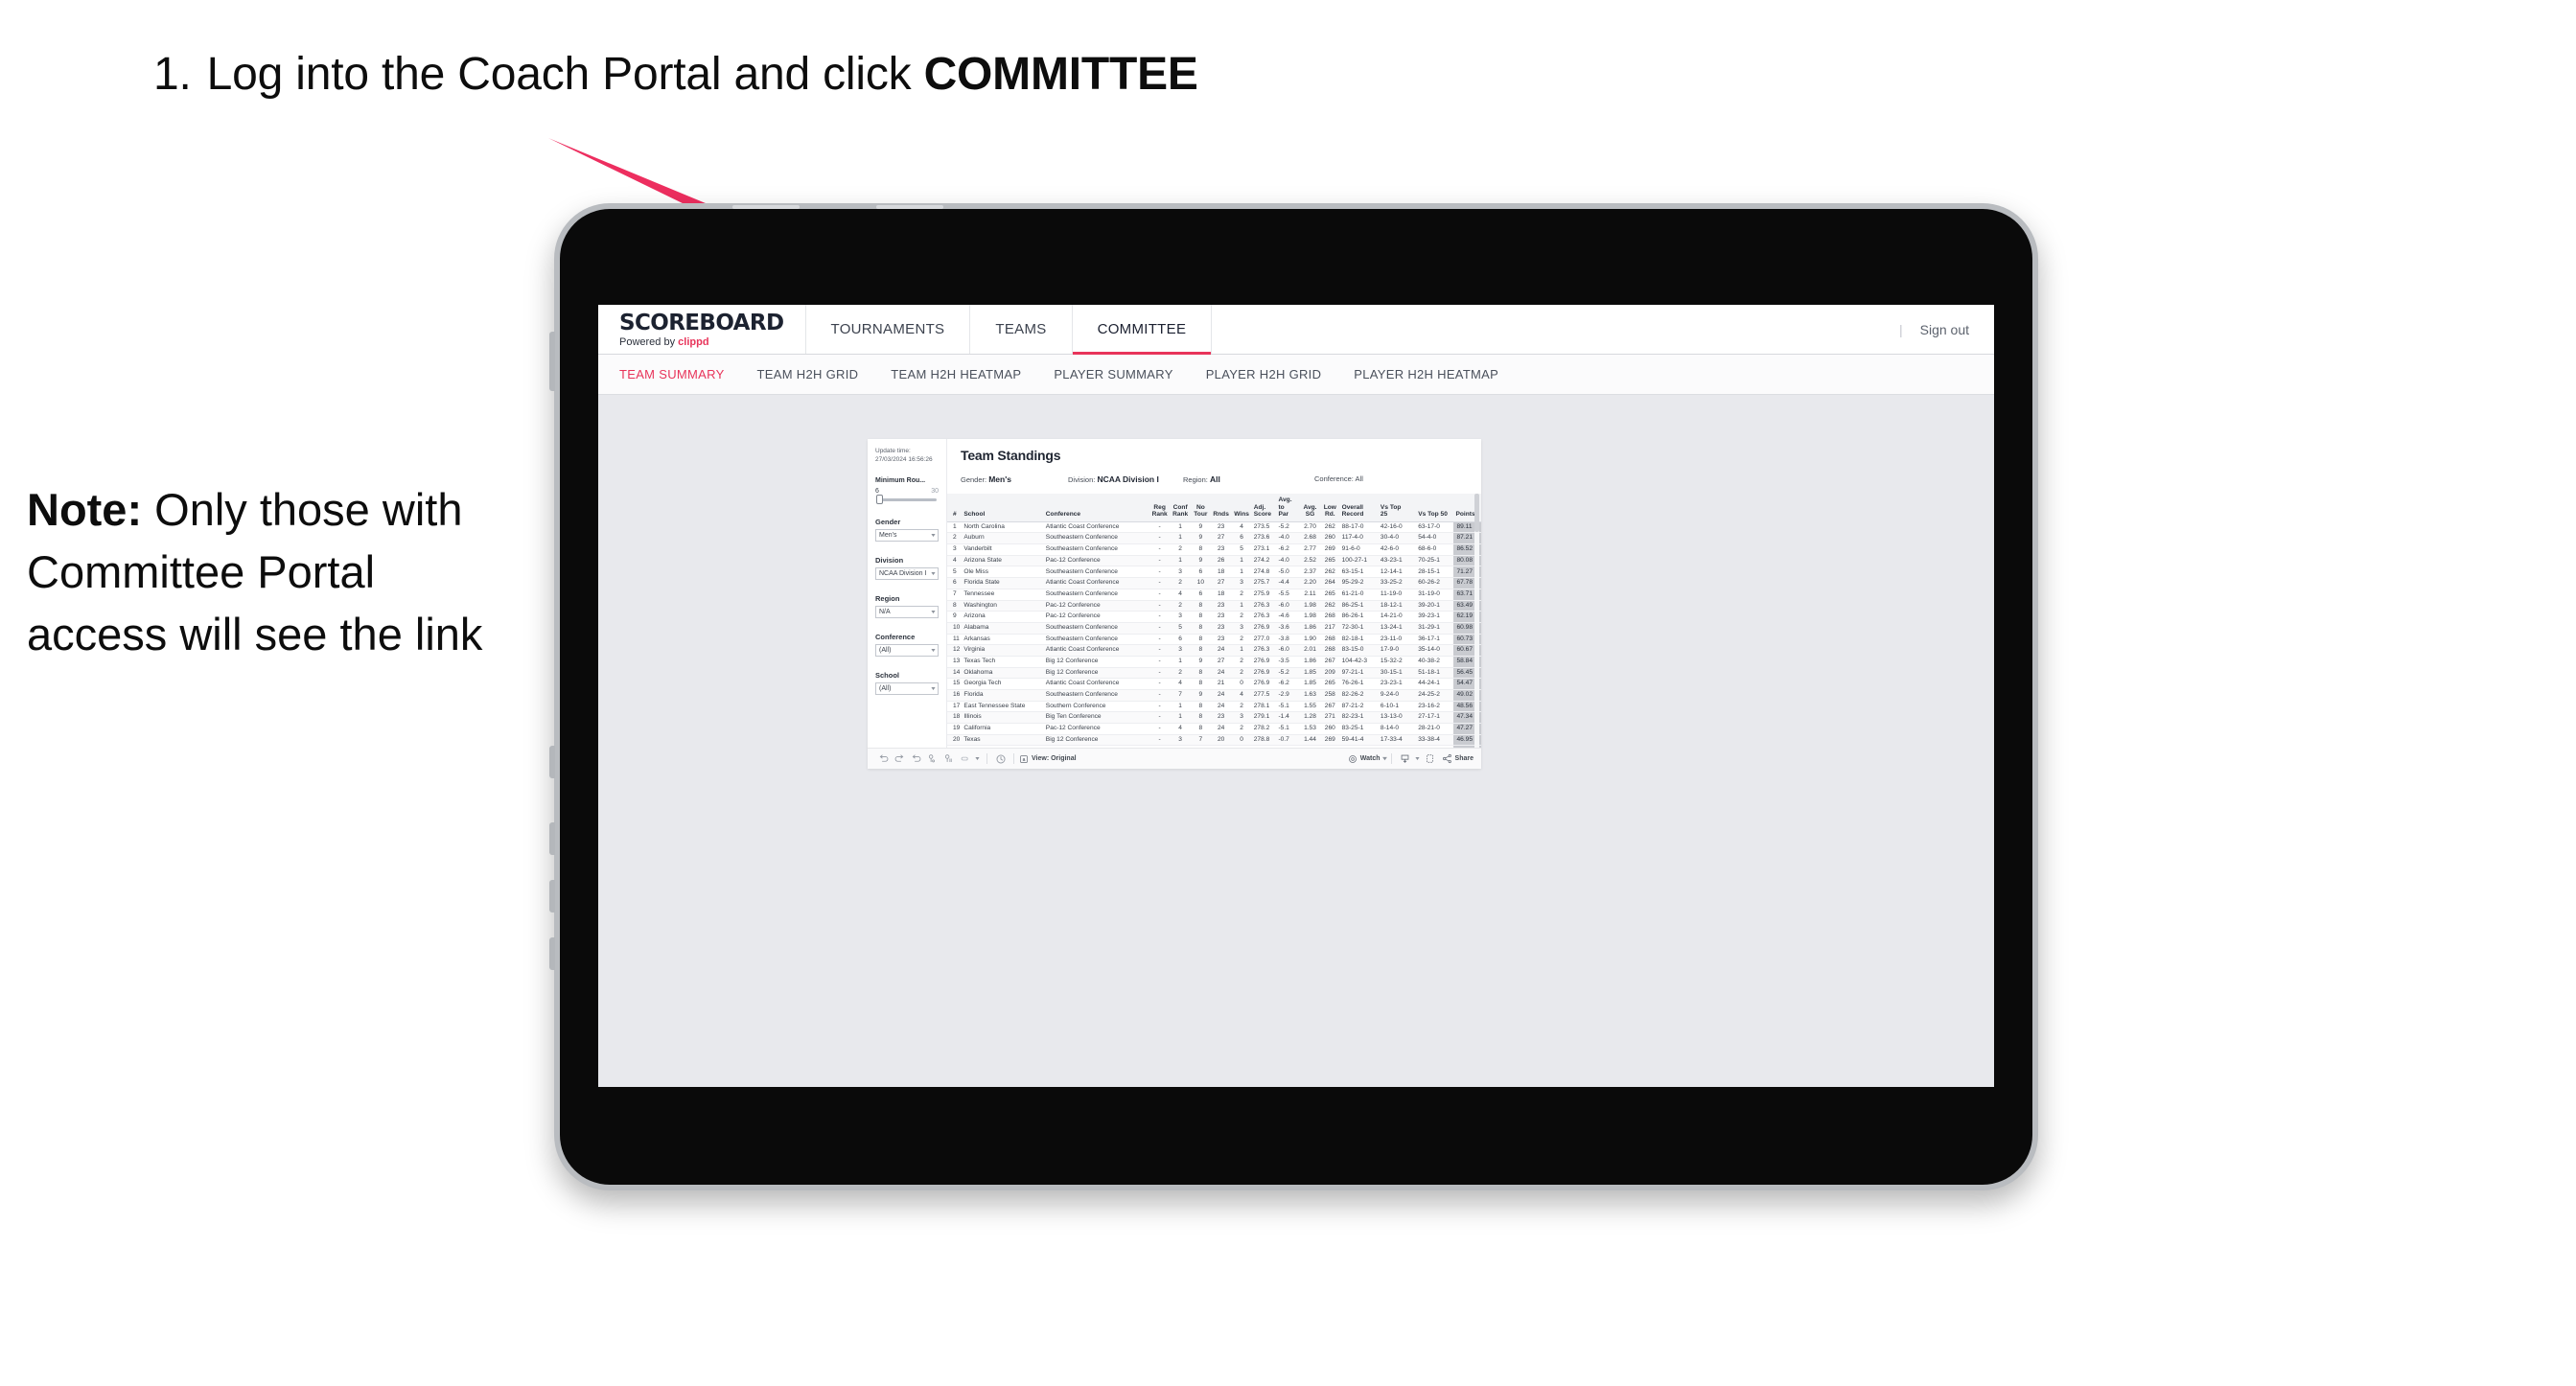 The width and height of the screenshot is (2576, 1386). I want to click on table-column-header: Avg. SG, so click(1310, 508).